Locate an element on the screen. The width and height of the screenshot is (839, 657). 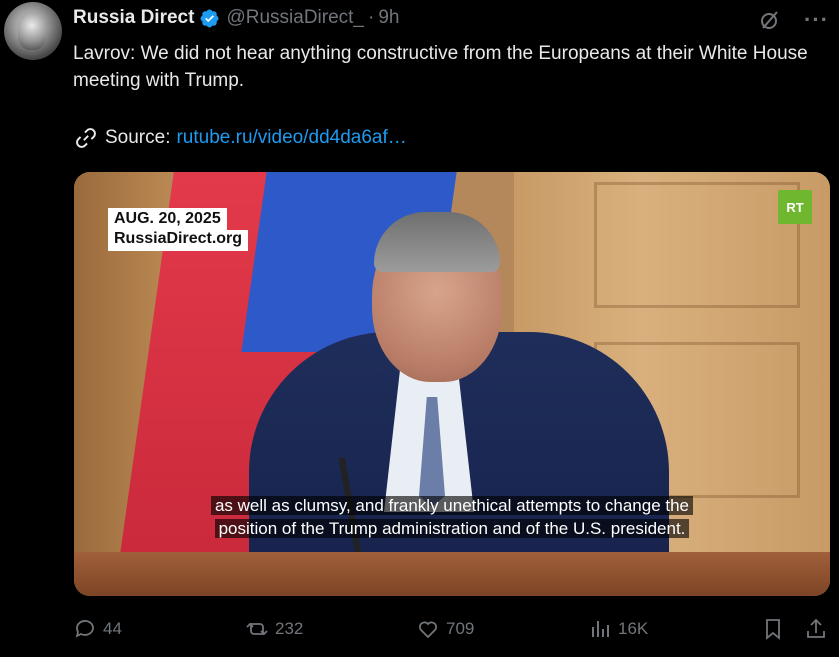
tweet-time: 9h is located at coordinates (388, 18).